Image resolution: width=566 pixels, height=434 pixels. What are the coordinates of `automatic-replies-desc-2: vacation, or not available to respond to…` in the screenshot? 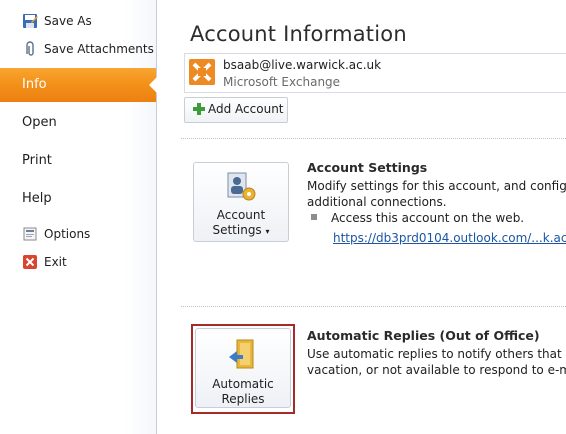 It's located at (436, 370).